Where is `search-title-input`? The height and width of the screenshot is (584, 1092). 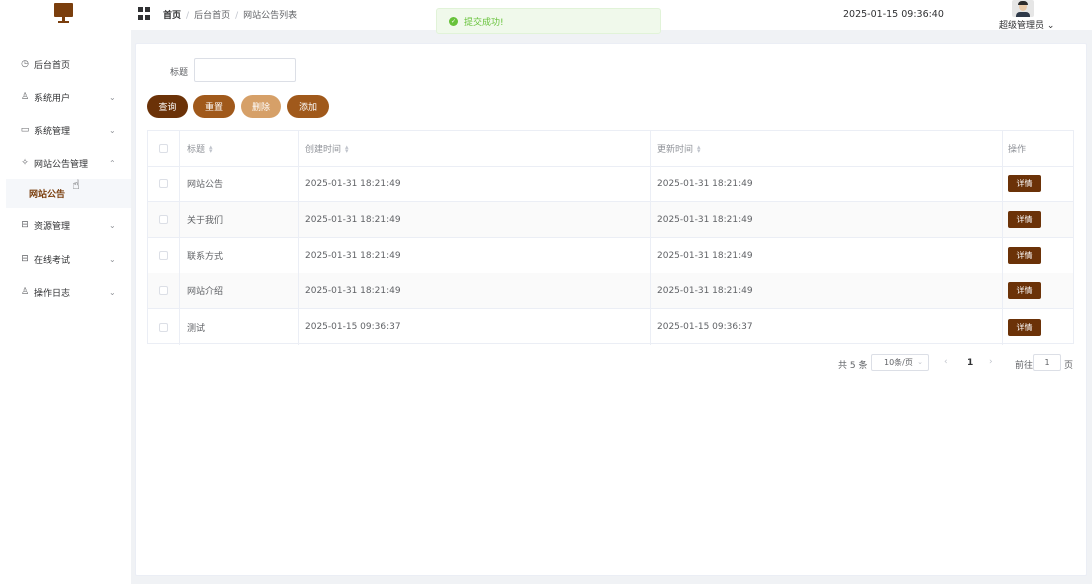
search-title-input is located at coordinates (245, 70).